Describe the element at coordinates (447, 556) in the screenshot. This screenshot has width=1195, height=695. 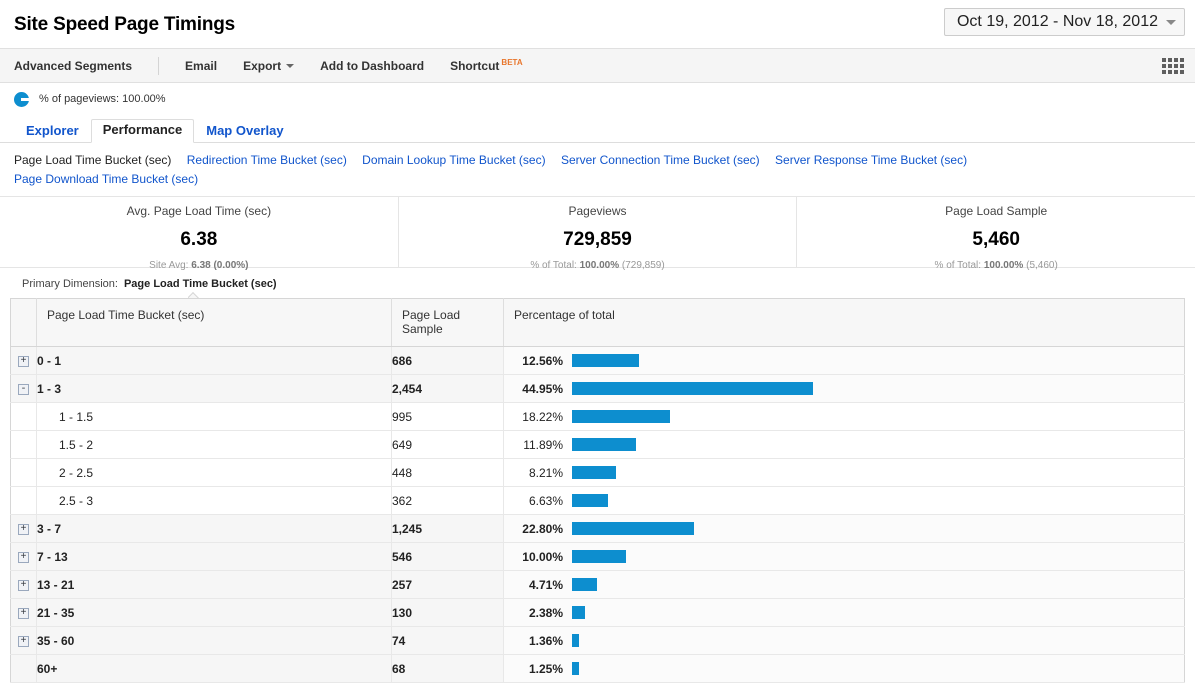
I see `row-sample-value: 546` at that location.